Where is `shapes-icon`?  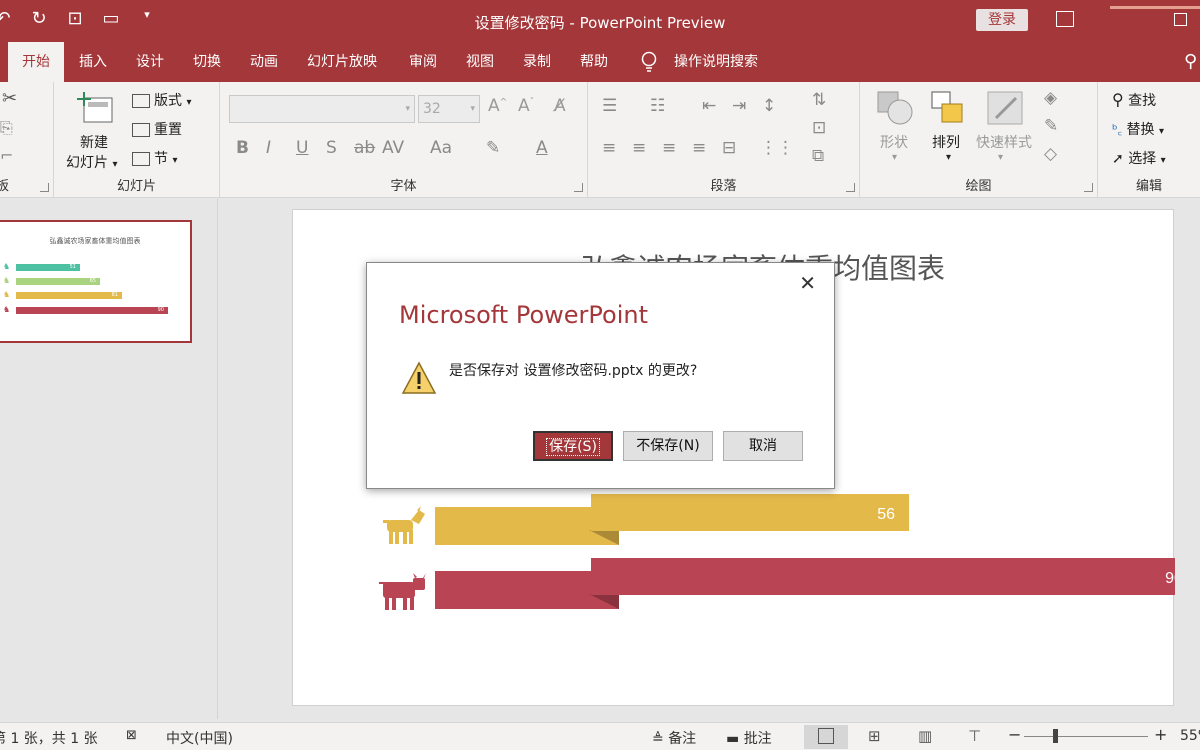 shapes-icon is located at coordinates (895, 108).